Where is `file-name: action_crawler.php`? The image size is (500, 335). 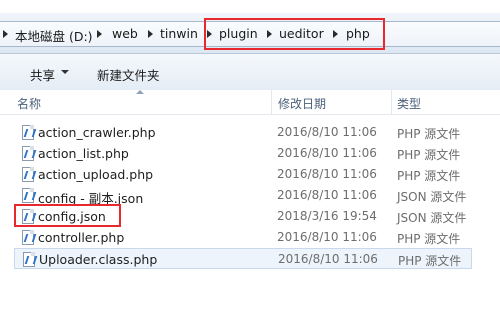
file-name: action_crawler.php is located at coordinates (97, 132).